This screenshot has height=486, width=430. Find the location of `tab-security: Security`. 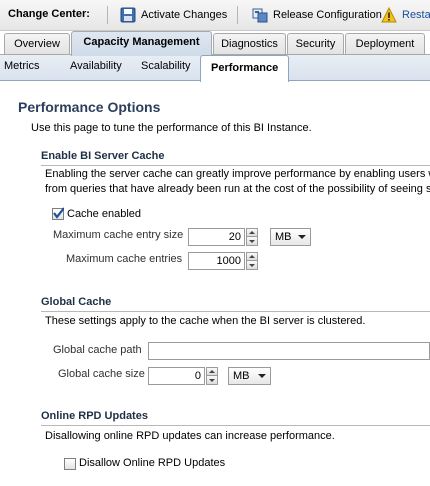

tab-security: Security is located at coordinates (315, 44).